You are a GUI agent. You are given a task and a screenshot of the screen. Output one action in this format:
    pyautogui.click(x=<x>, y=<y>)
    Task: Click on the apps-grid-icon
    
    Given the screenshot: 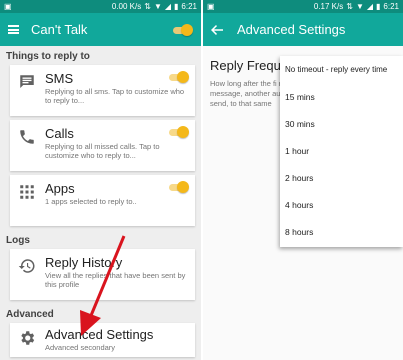 What is the action you would take?
    pyautogui.click(x=27, y=192)
    